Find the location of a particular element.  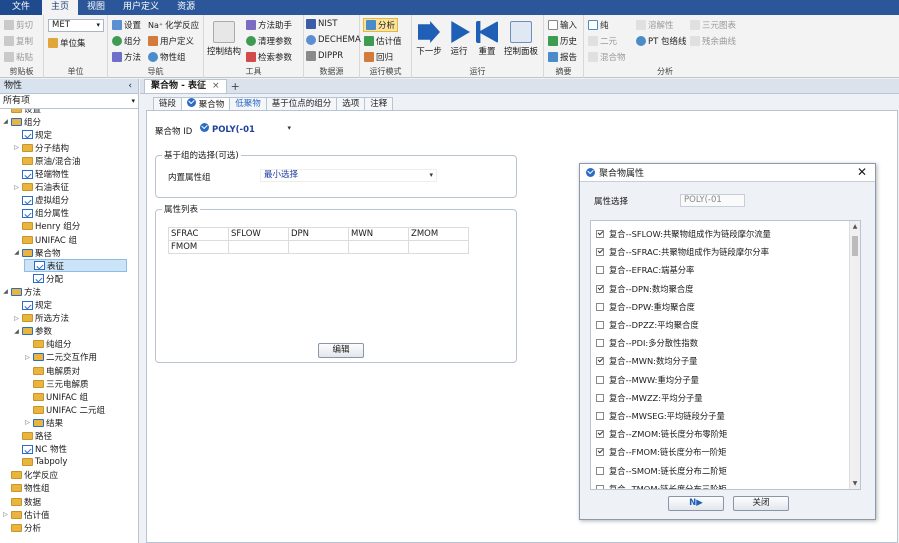

tab-options: 选项 is located at coordinates (351, 104).